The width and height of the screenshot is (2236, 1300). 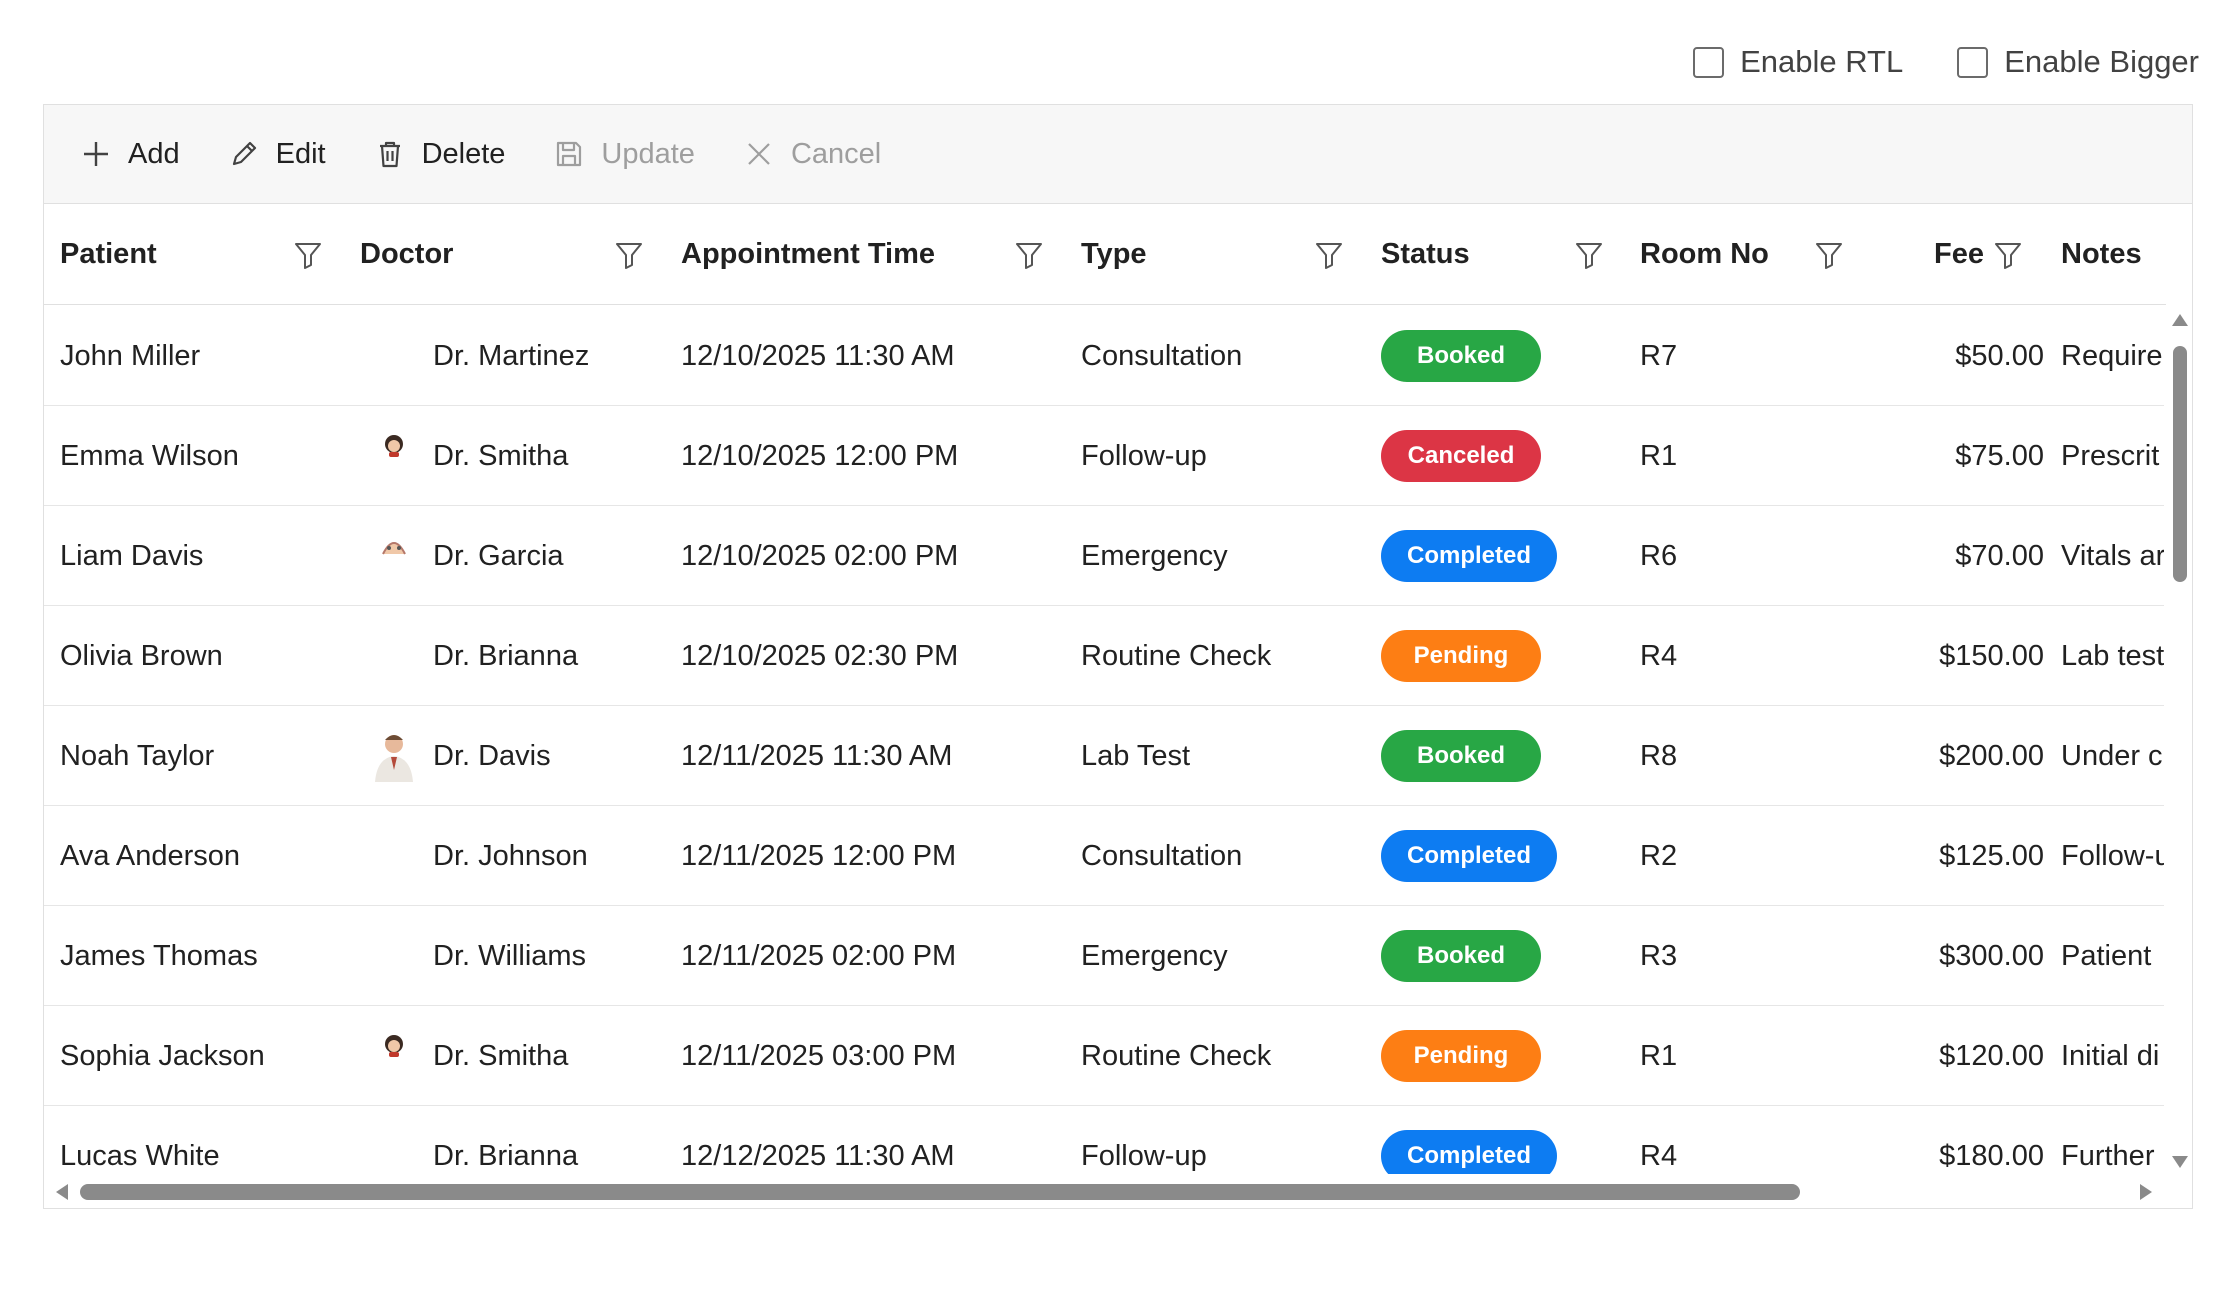 What do you see at coordinates (1949, 1141) in the screenshot?
I see `fee-cell: $180.00` at bounding box center [1949, 1141].